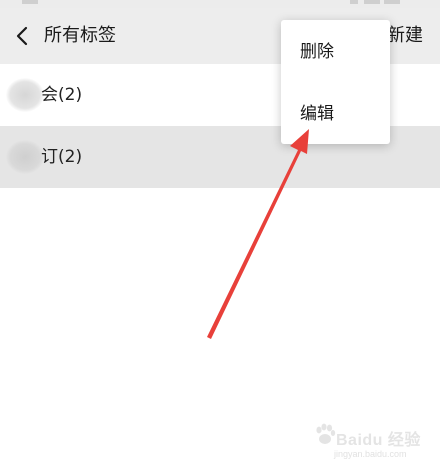  What do you see at coordinates (335, 52) in the screenshot?
I see `delete-menu-item: 删除` at bounding box center [335, 52].